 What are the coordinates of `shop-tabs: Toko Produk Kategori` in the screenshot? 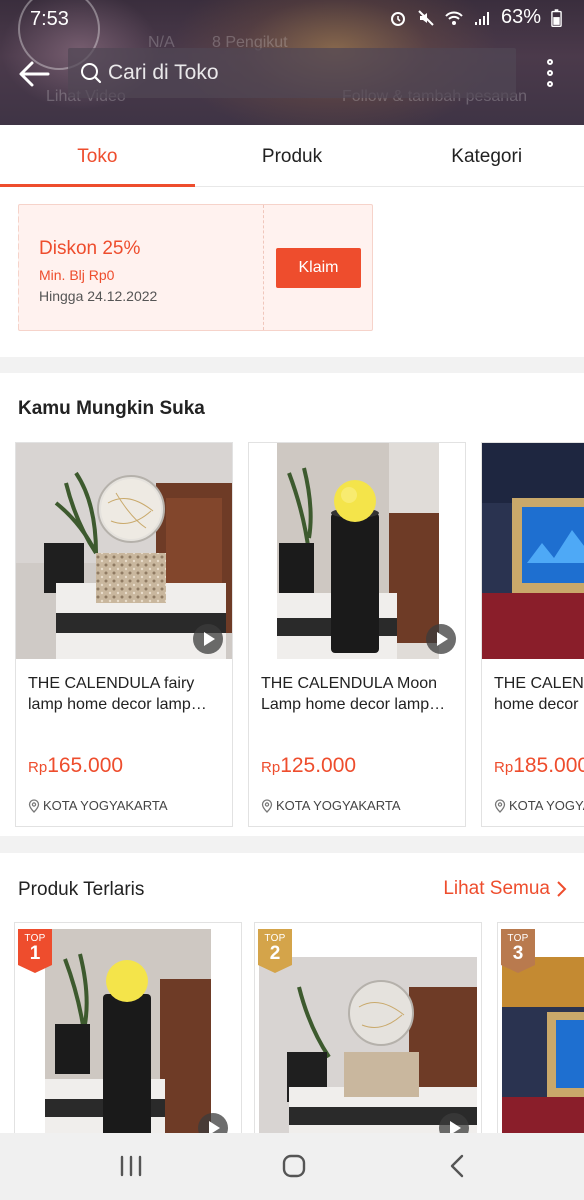 It's located at (292, 156).